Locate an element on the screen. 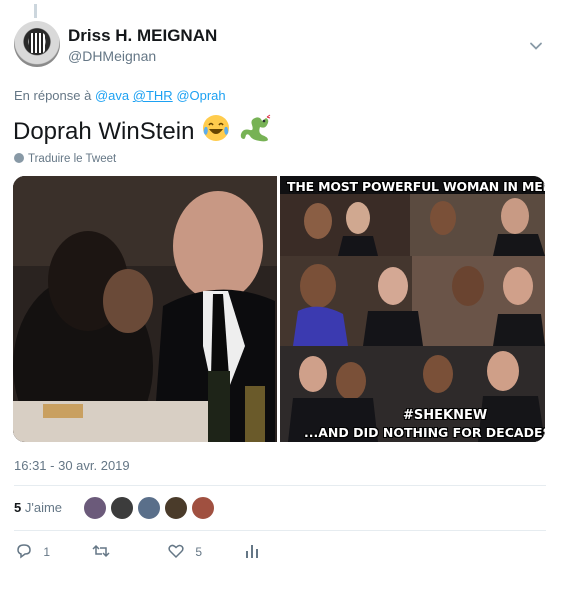 Image resolution: width=564 pixels, height=589 pixels. retweet-icon is located at coordinates (101, 551).